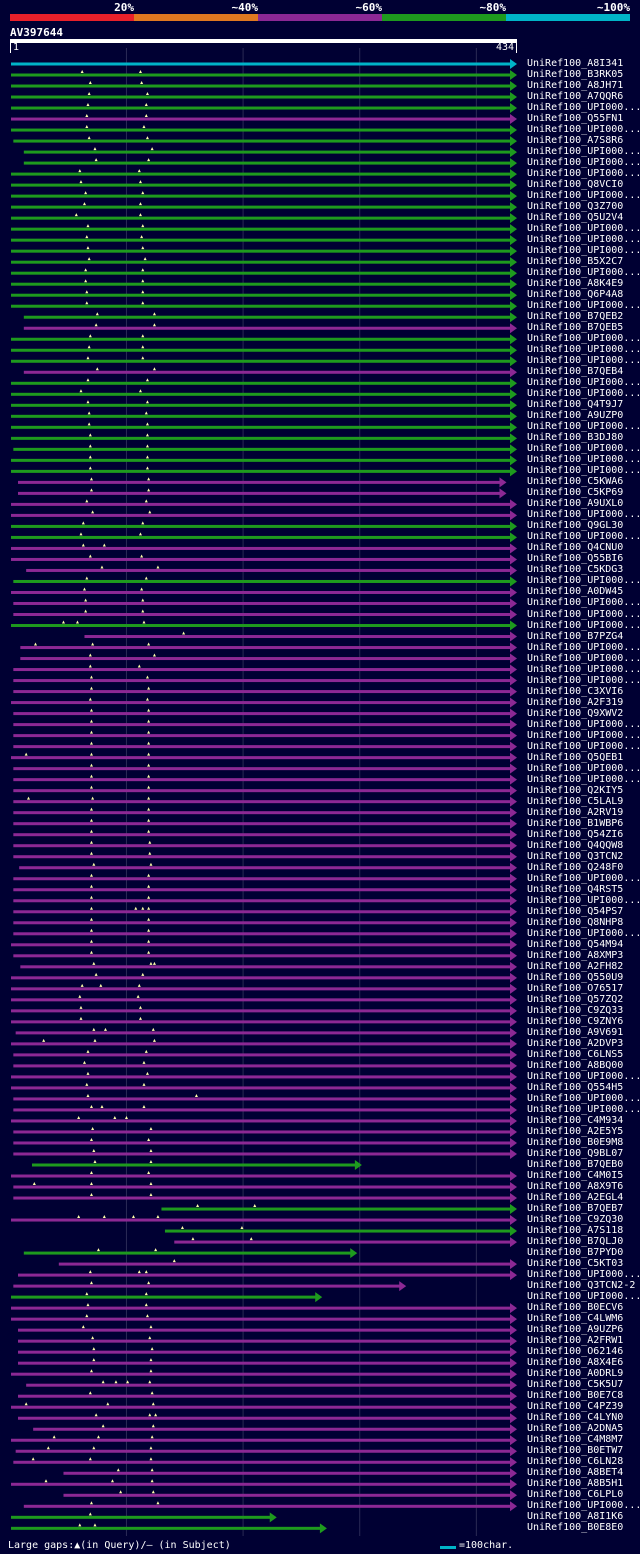 The height and width of the screenshot is (1554, 640). Describe the element at coordinates (575, 1219) in the screenshot. I see `hit-label: UniRef100_C9ZQ30` at that location.